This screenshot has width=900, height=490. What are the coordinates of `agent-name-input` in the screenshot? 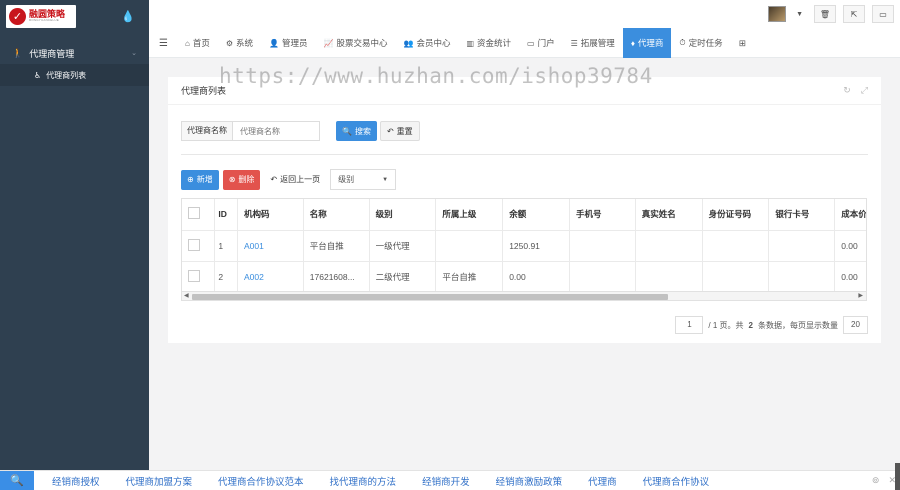 It's located at (276, 131).